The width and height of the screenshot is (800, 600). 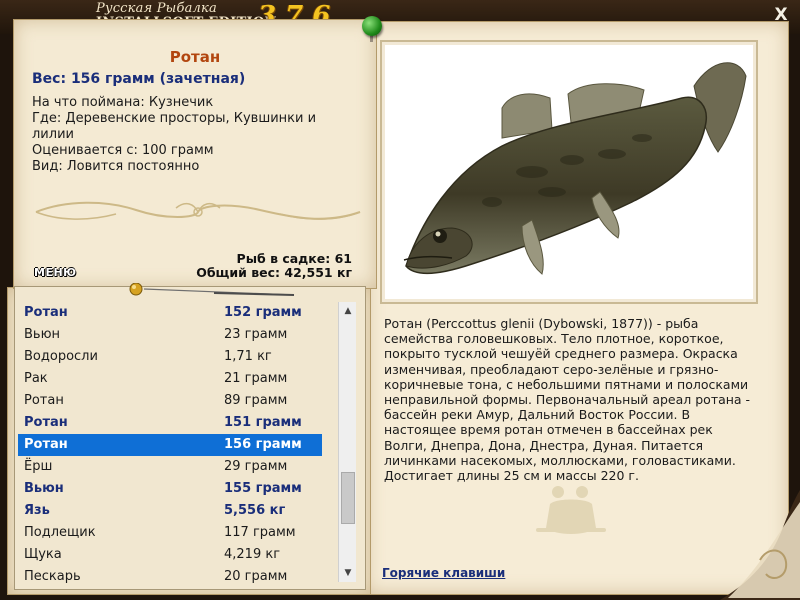 I want to click on list-item-weight: 156 грамм, so click(x=263, y=444).